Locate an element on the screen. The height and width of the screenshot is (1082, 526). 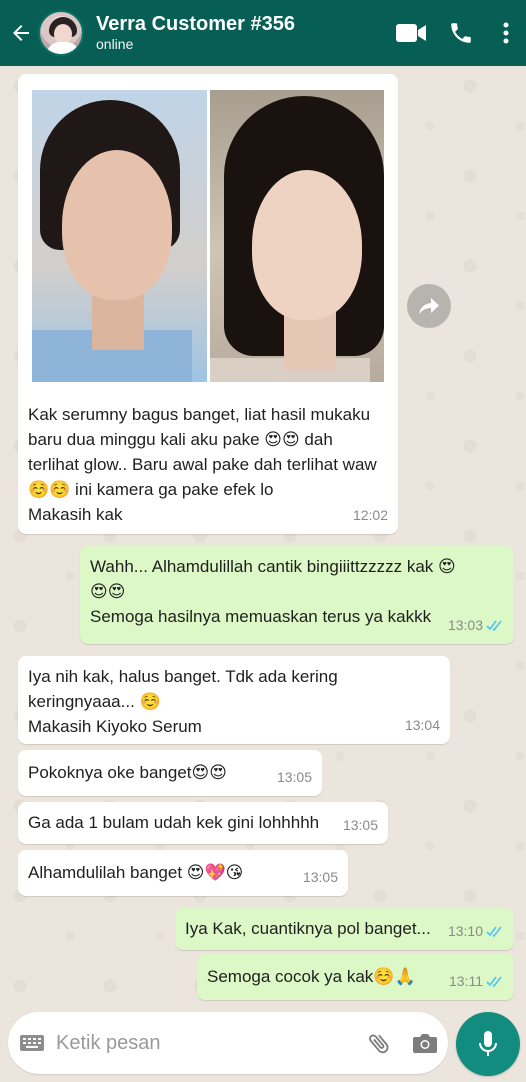
message-text: Ga ada 1 bulam udah kek gini lohhhhh is located at coordinates (174, 822).